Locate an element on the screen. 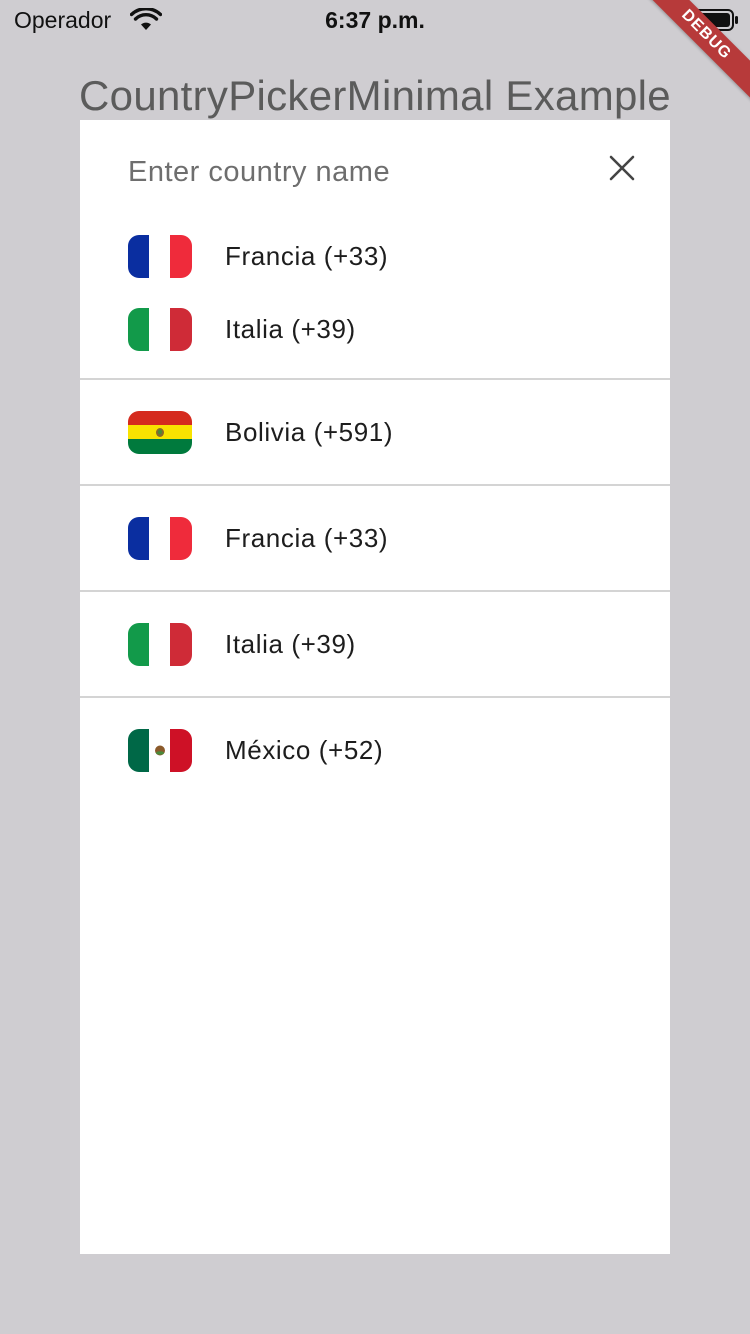 Image resolution: width=750 pixels, height=1334 pixels. country-label: México (+52) is located at coordinates (304, 749).